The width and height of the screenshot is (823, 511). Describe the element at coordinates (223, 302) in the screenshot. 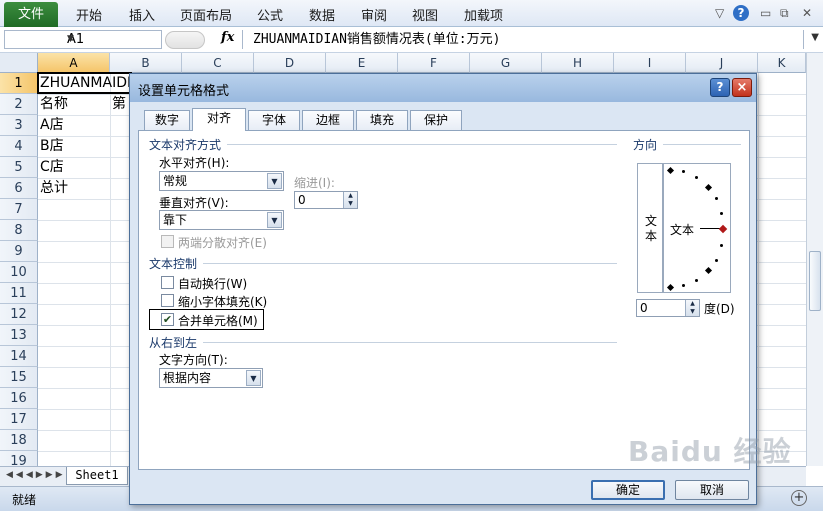

I see `shrink-to-fit-label: 缩小字体填充(K)` at that location.